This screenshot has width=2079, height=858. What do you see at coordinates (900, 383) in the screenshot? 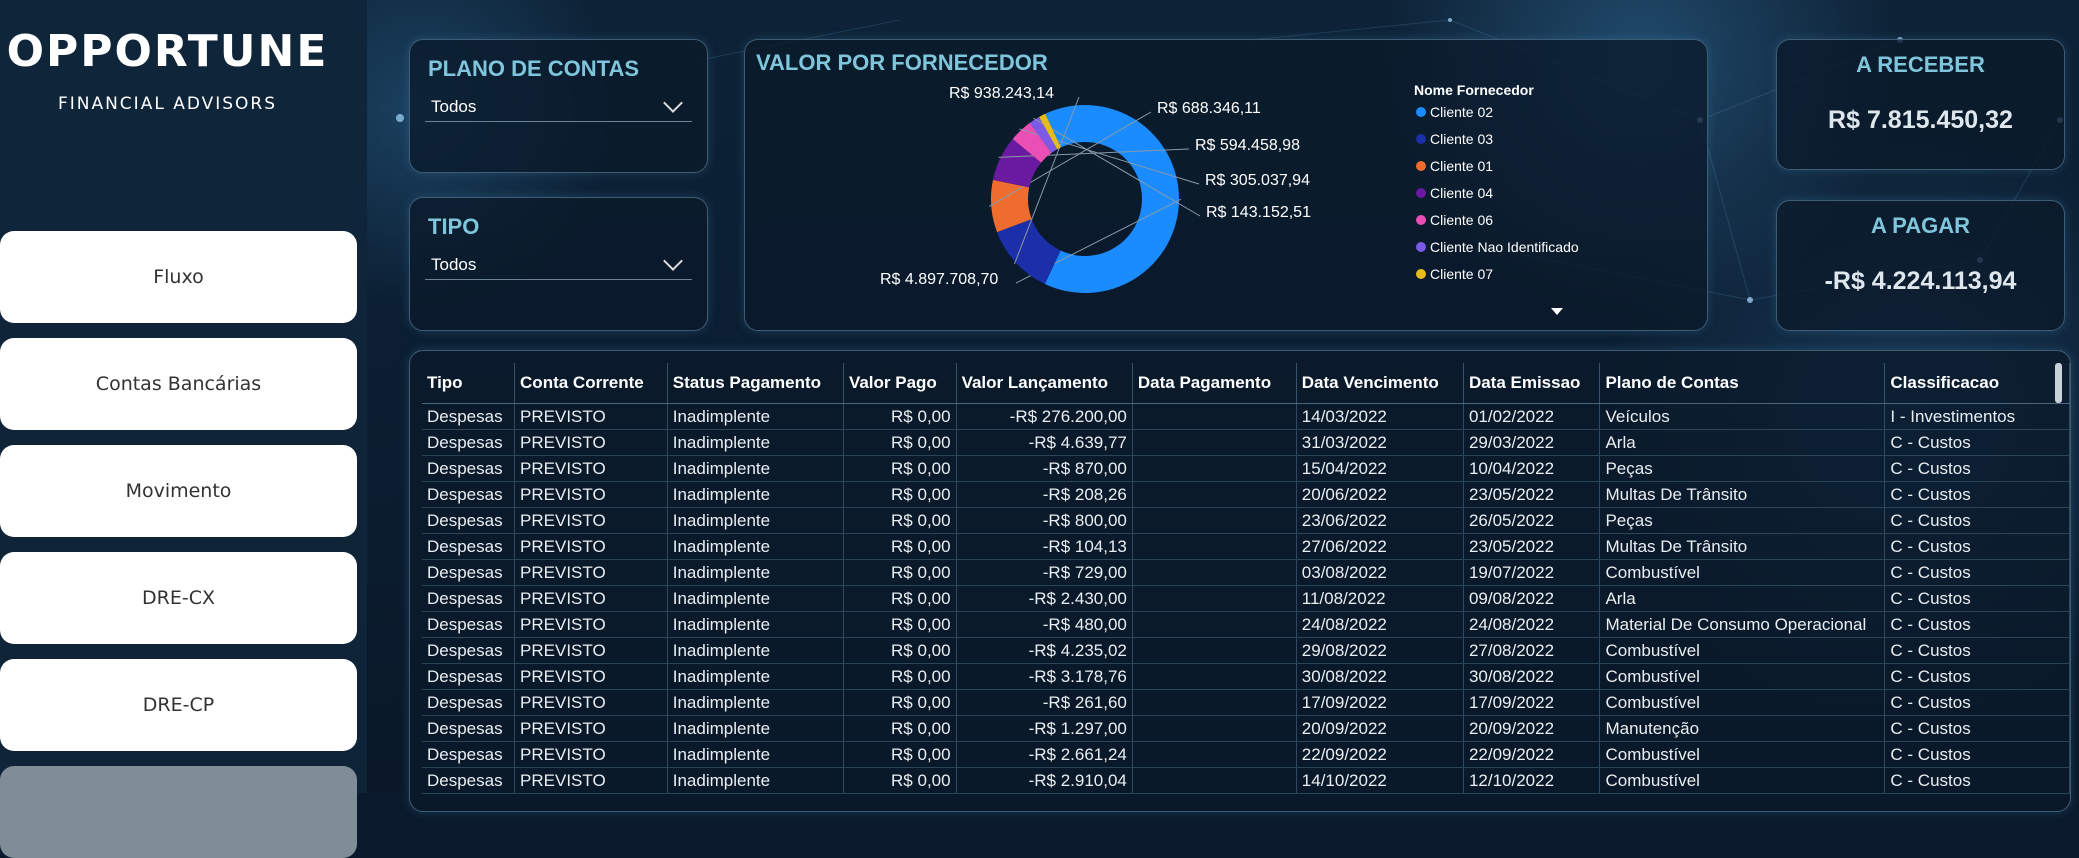
I see `column-header: Valor Pago` at bounding box center [900, 383].